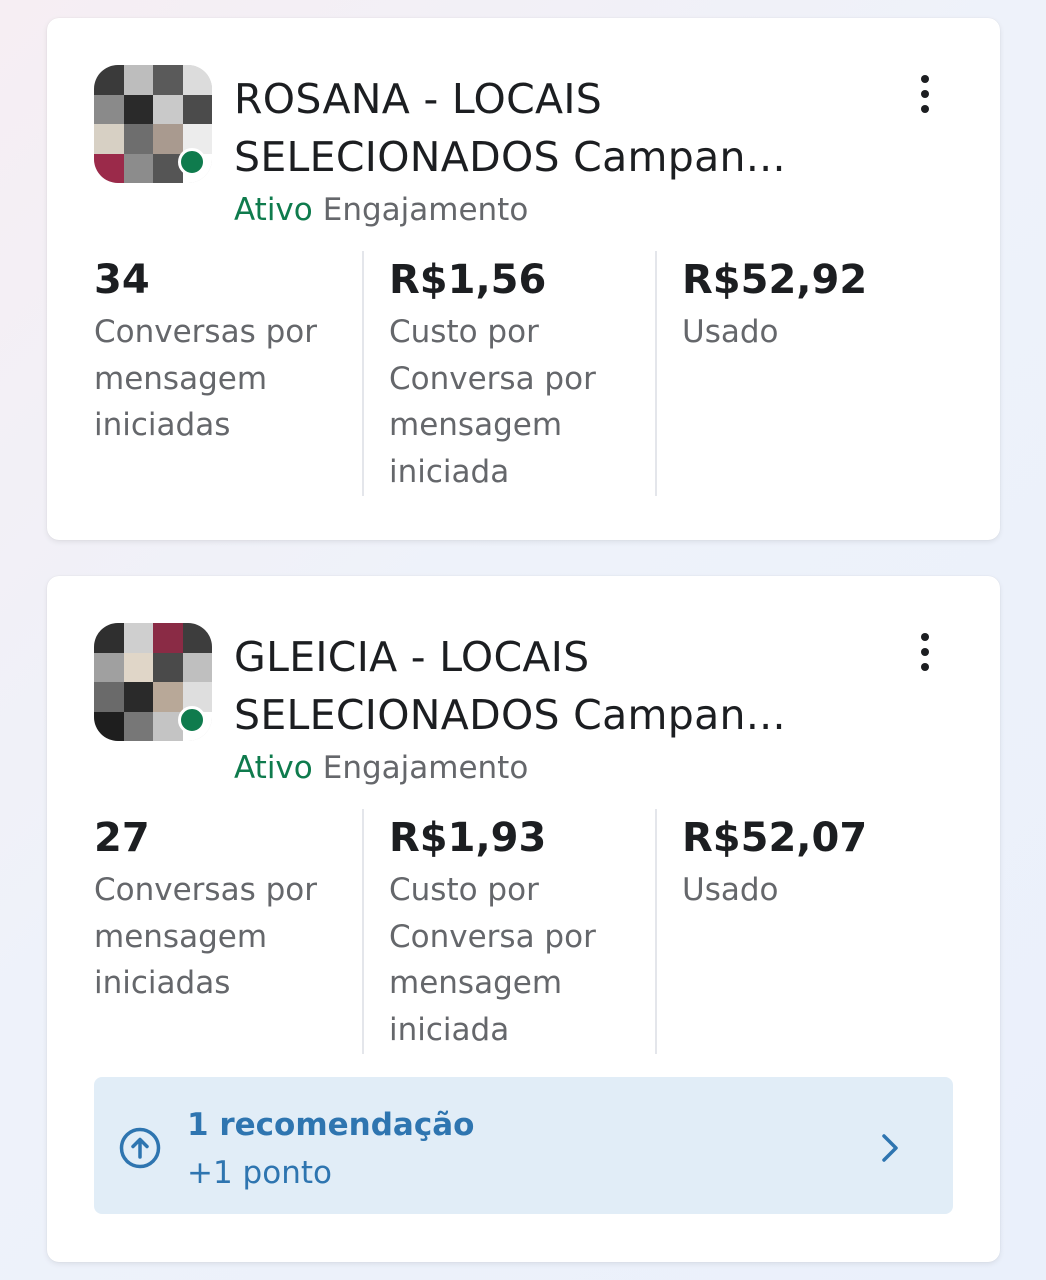 The height and width of the screenshot is (1280, 1046). What do you see at coordinates (822, 373) in the screenshot?
I see `metric-amount-spent: R$52,92 Usado` at bounding box center [822, 373].